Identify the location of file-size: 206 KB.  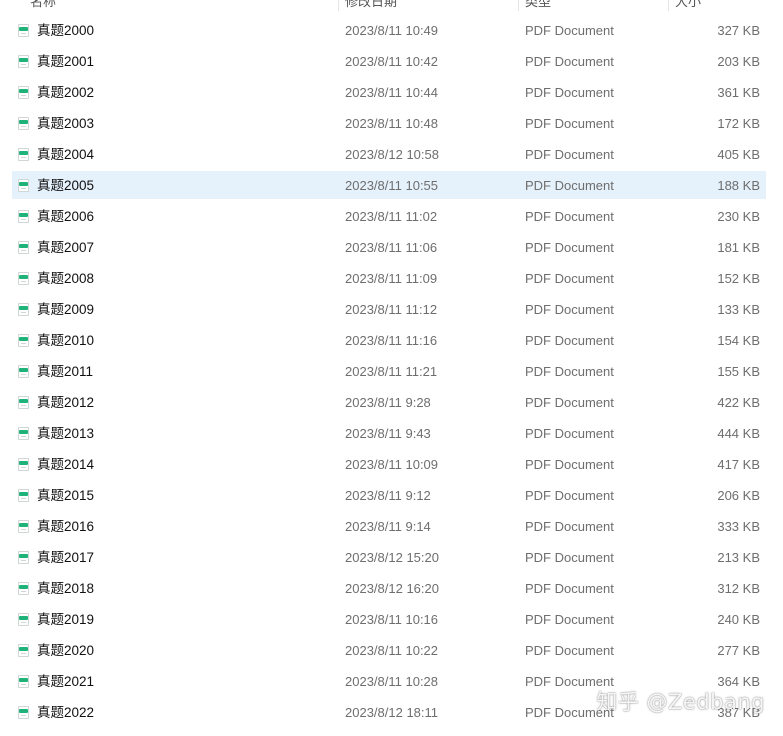
(738, 495).